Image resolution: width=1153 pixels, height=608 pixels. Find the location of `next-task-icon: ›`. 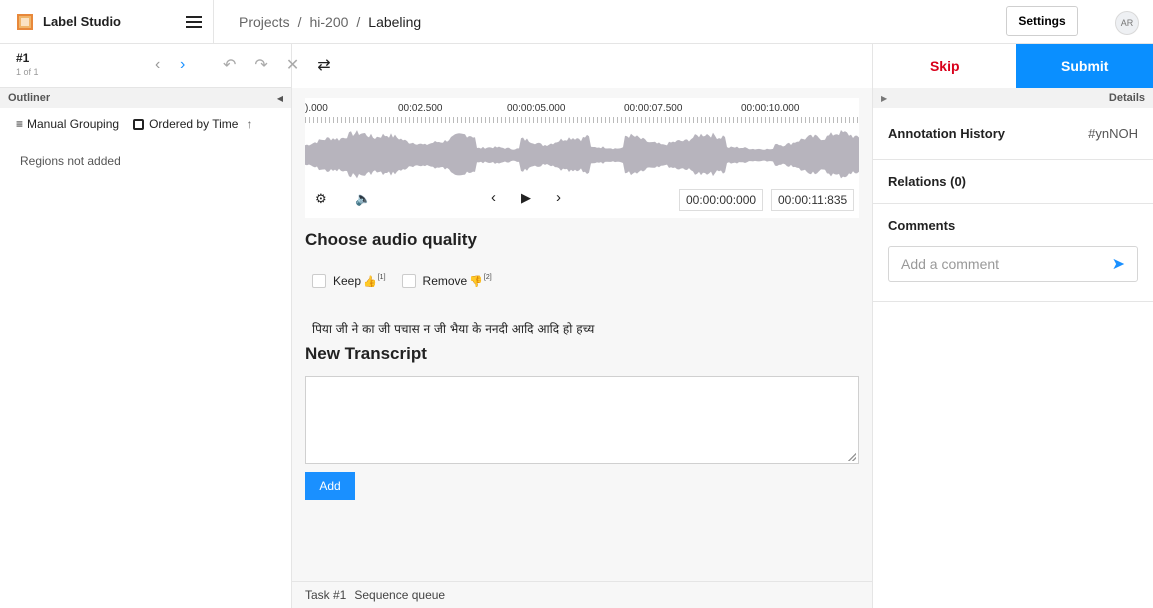

next-task-icon: › is located at coordinates (182, 65).